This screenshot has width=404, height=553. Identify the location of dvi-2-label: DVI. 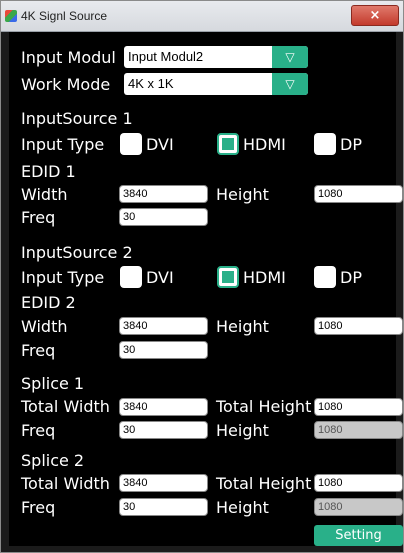
(160, 277).